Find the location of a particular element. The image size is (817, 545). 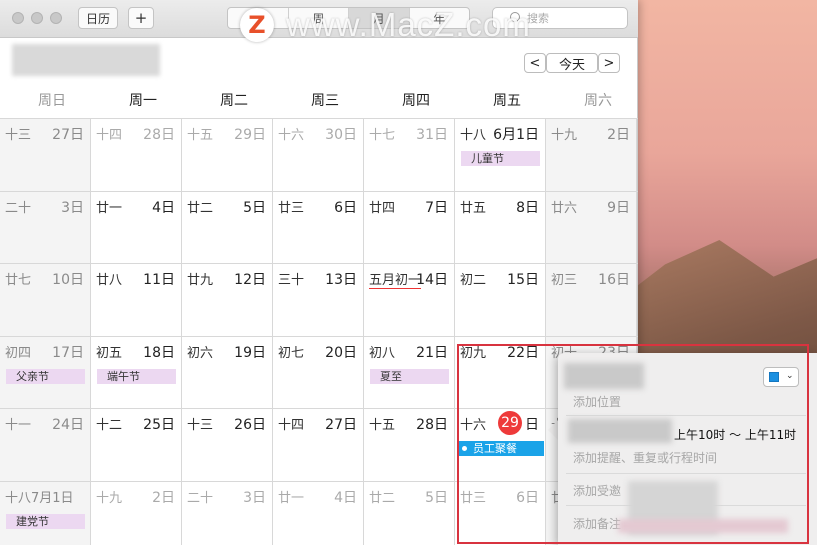

event-title: 员工聚餐 is located at coordinates (495, 448).